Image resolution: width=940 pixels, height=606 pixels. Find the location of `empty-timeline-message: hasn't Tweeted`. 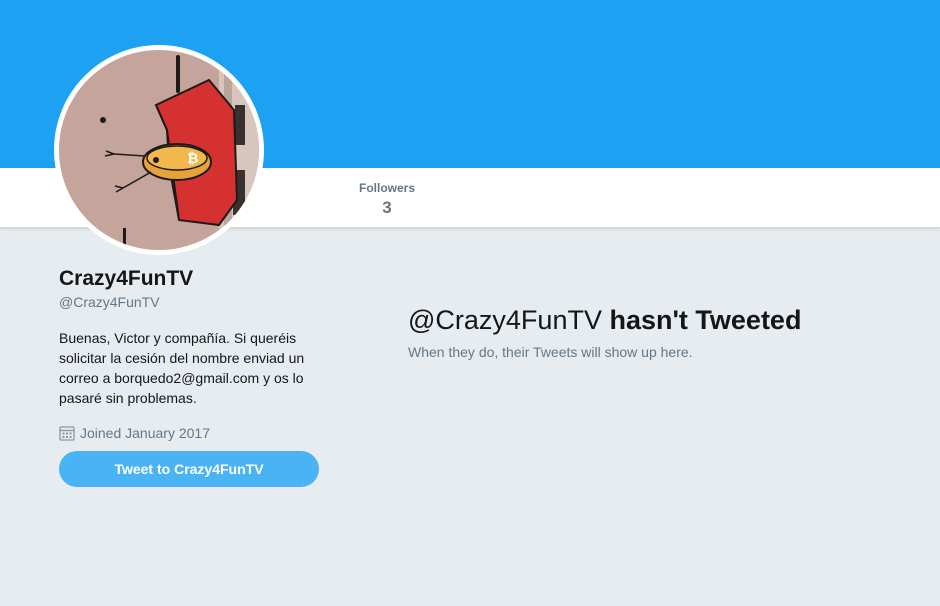

empty-timeline-message: hasn't Tweeted is located at coordinates (705, 320).